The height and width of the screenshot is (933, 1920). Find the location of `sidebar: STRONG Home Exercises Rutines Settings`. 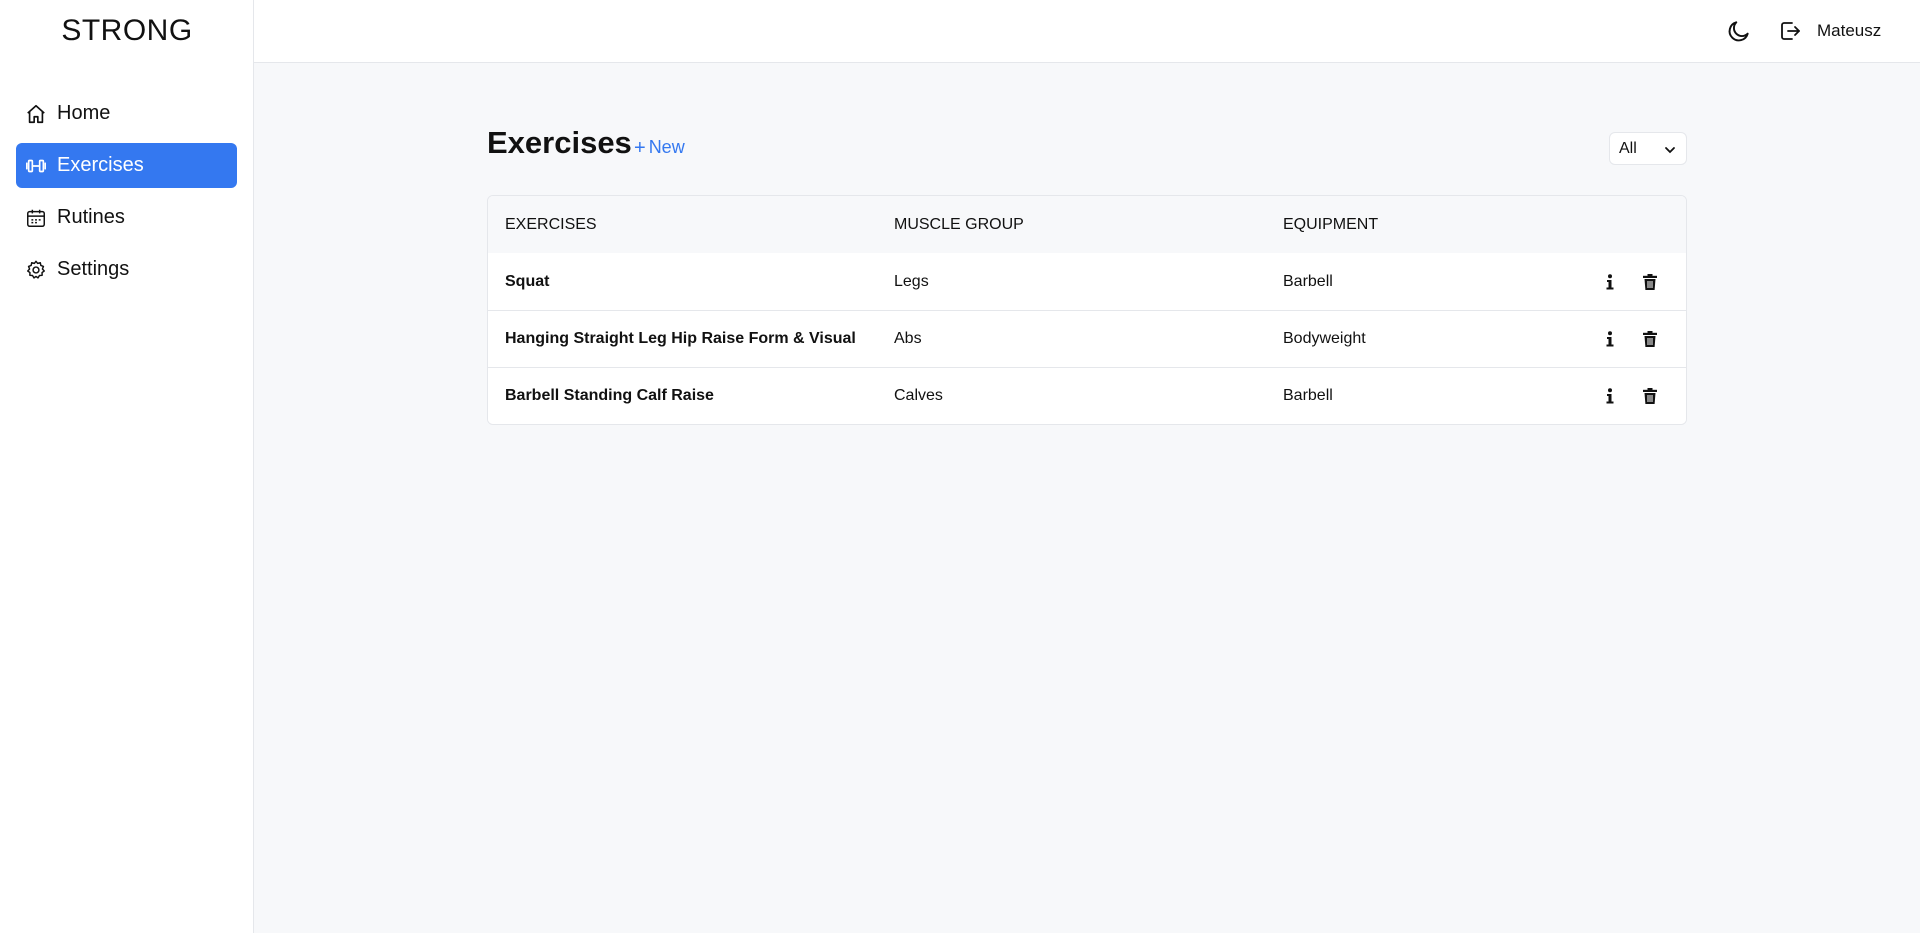

sidebar: STRONG Home Exercises Rutines Settings is located at coordinates (127, 466).